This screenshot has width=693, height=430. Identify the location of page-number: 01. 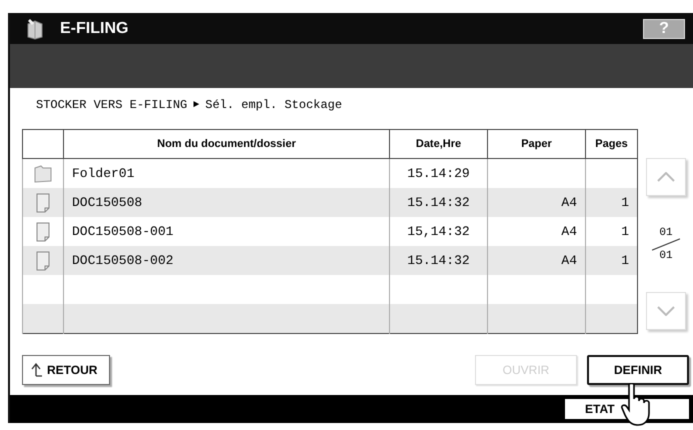
(666, 232).